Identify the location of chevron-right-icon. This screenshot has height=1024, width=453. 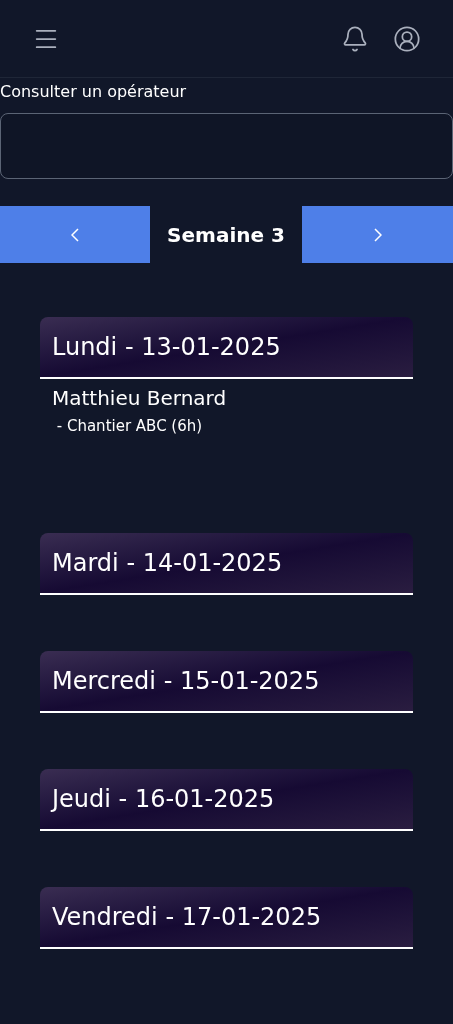
(377, 234).